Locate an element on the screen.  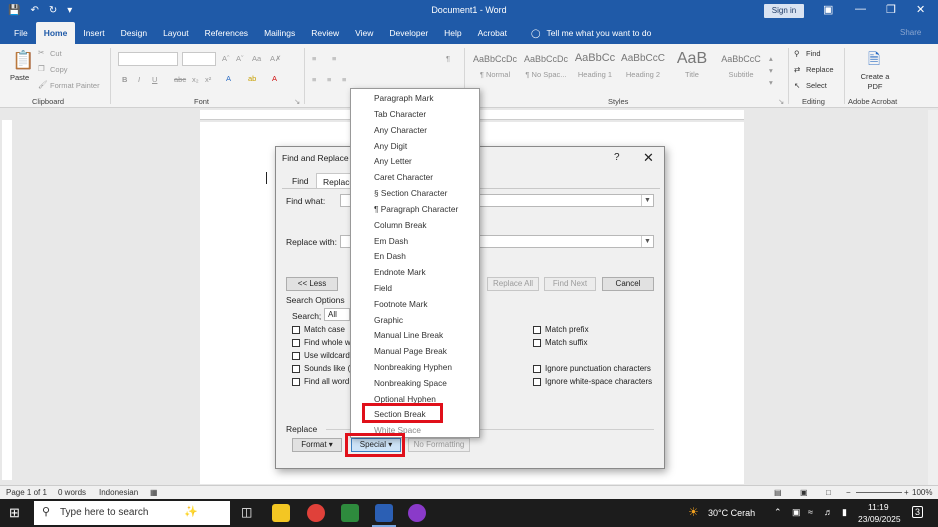
numbering-icon: ≡ is located at coordinates (334, 58).